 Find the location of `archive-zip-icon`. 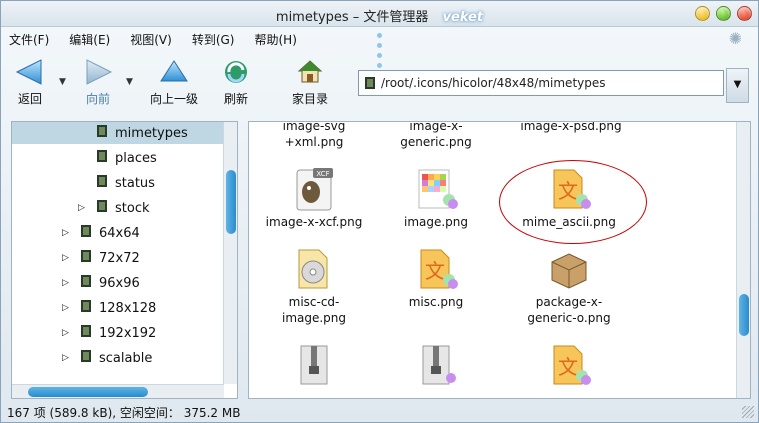

archive-zip-icon is located at coordinates (436, 365).